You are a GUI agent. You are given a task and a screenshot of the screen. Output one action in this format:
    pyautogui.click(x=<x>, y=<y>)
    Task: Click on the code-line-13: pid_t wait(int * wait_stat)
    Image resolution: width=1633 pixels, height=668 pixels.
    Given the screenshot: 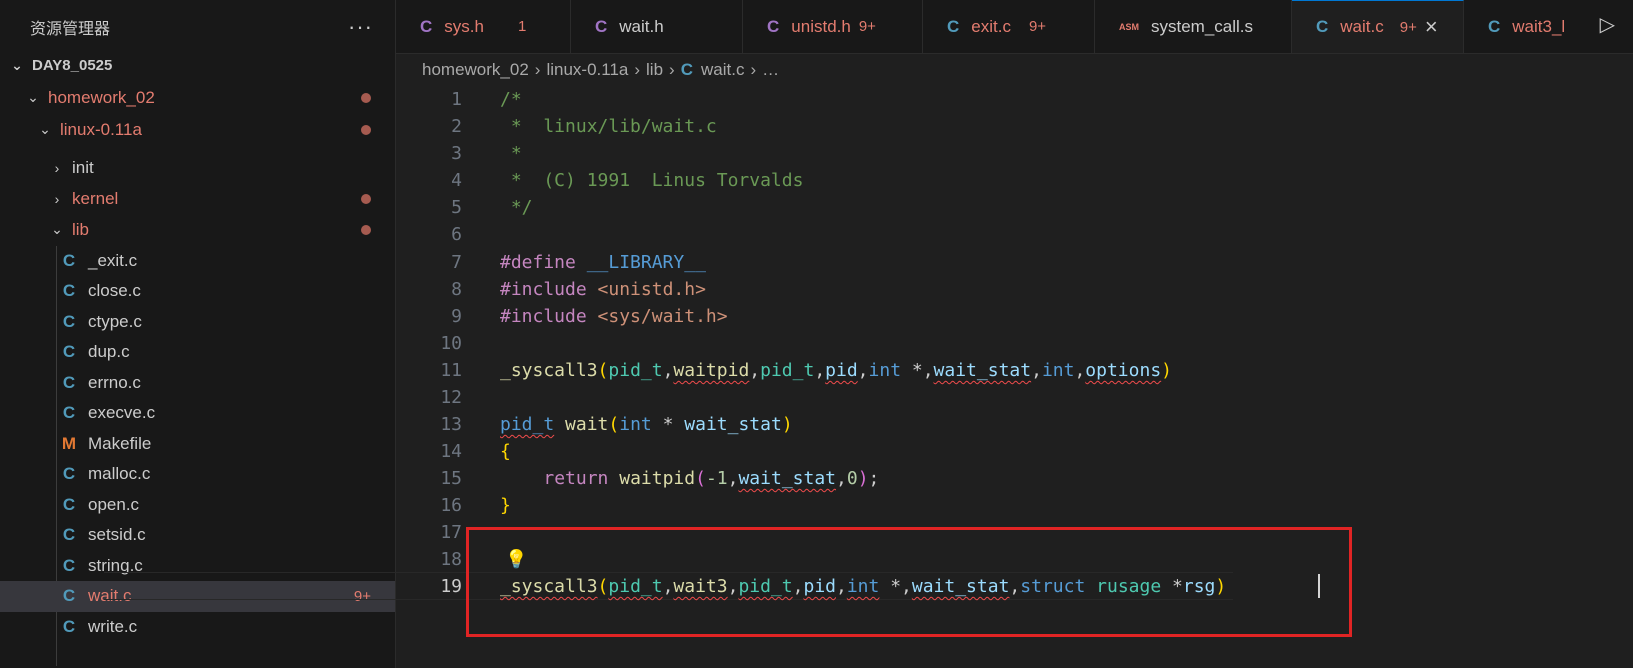 What is the action you would take?
    pyautogui.click(x=646, y=424)
    